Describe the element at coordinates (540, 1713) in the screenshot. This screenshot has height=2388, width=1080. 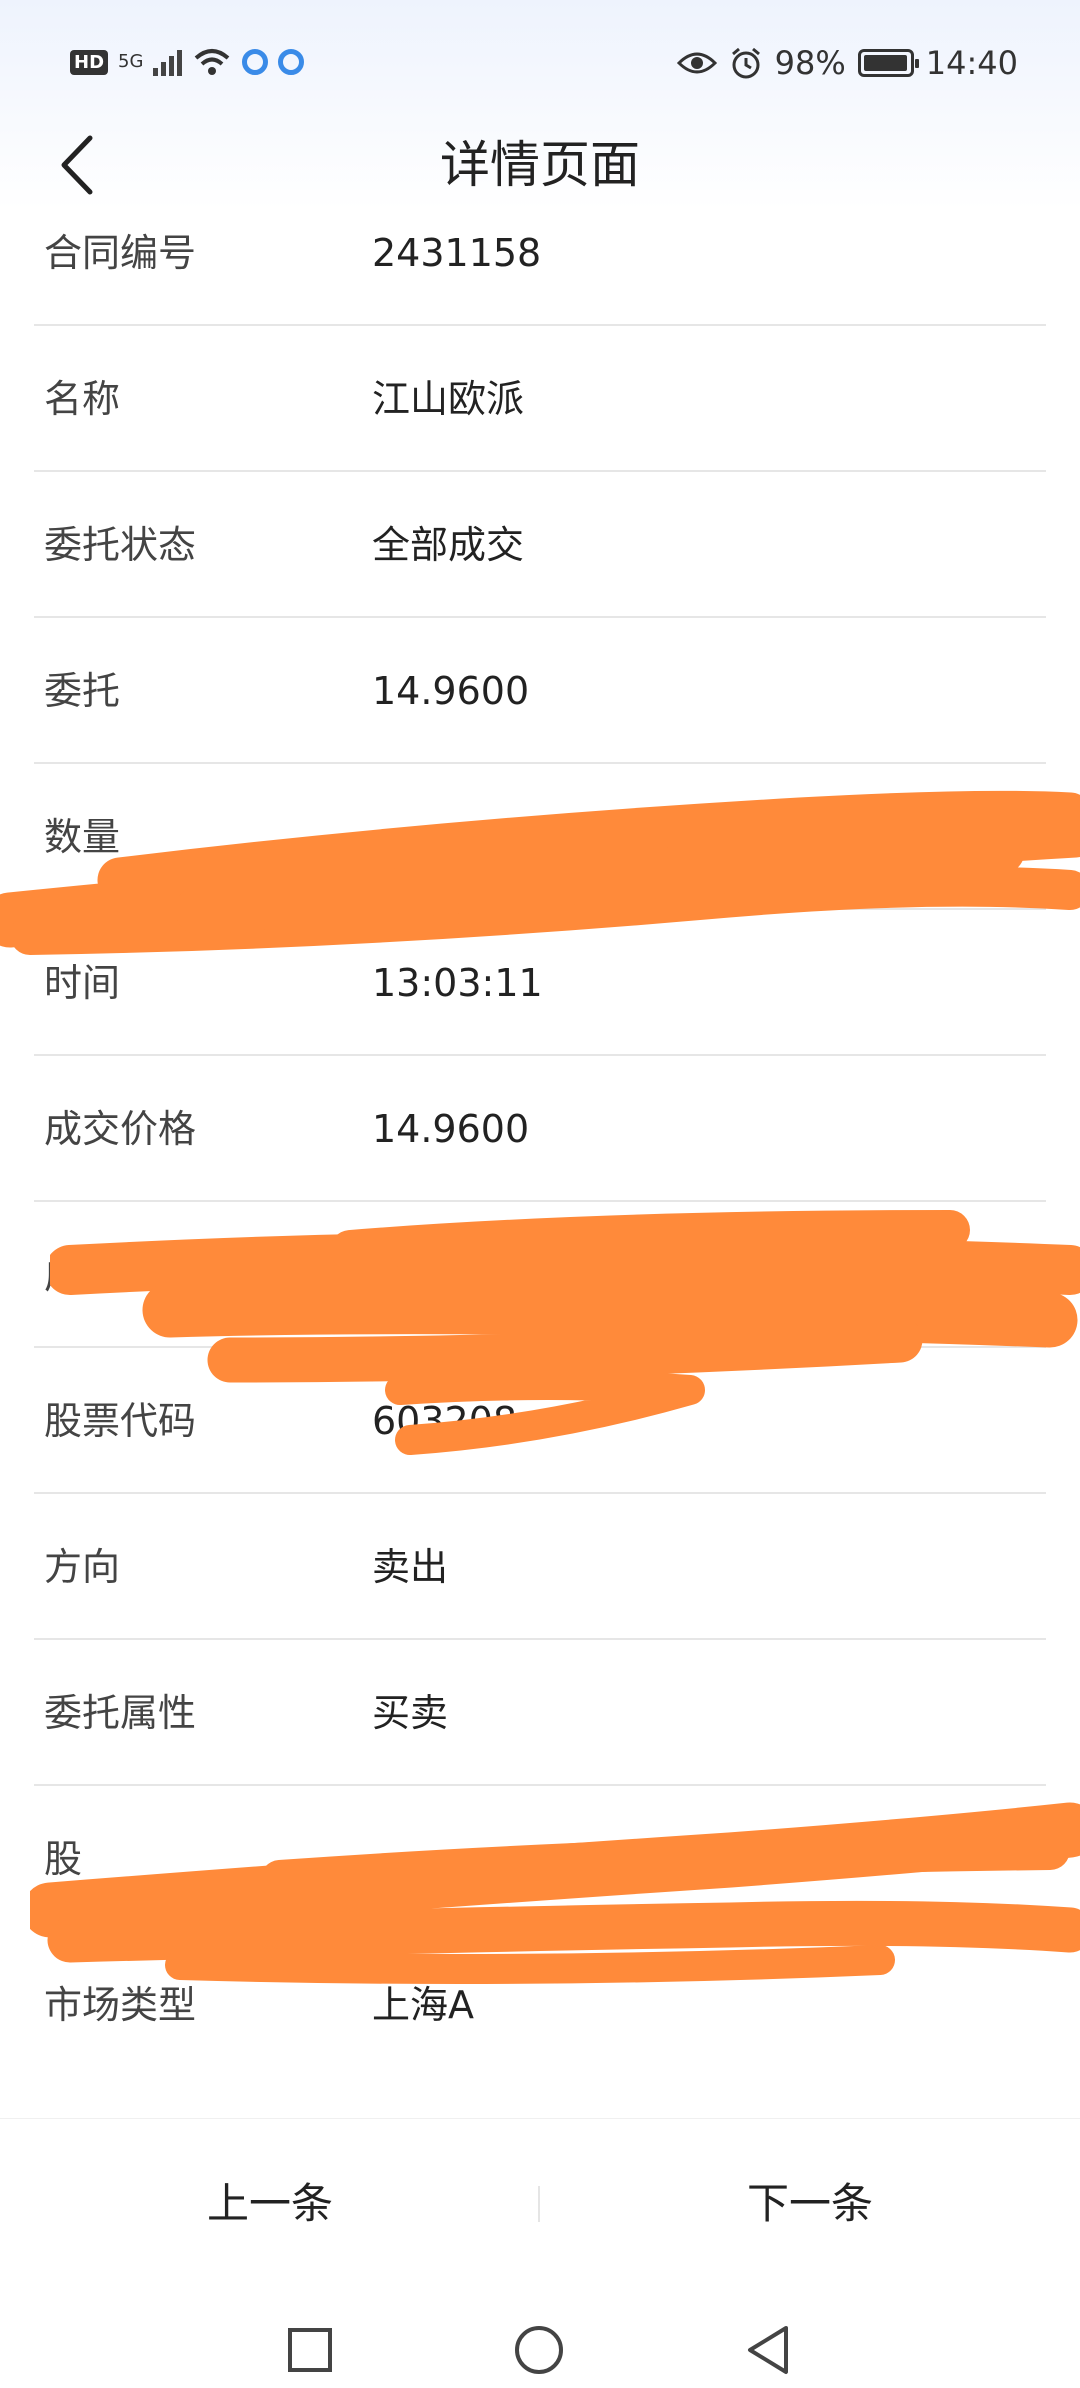
I see `detail-row: 委托属性 买卖` at that location.